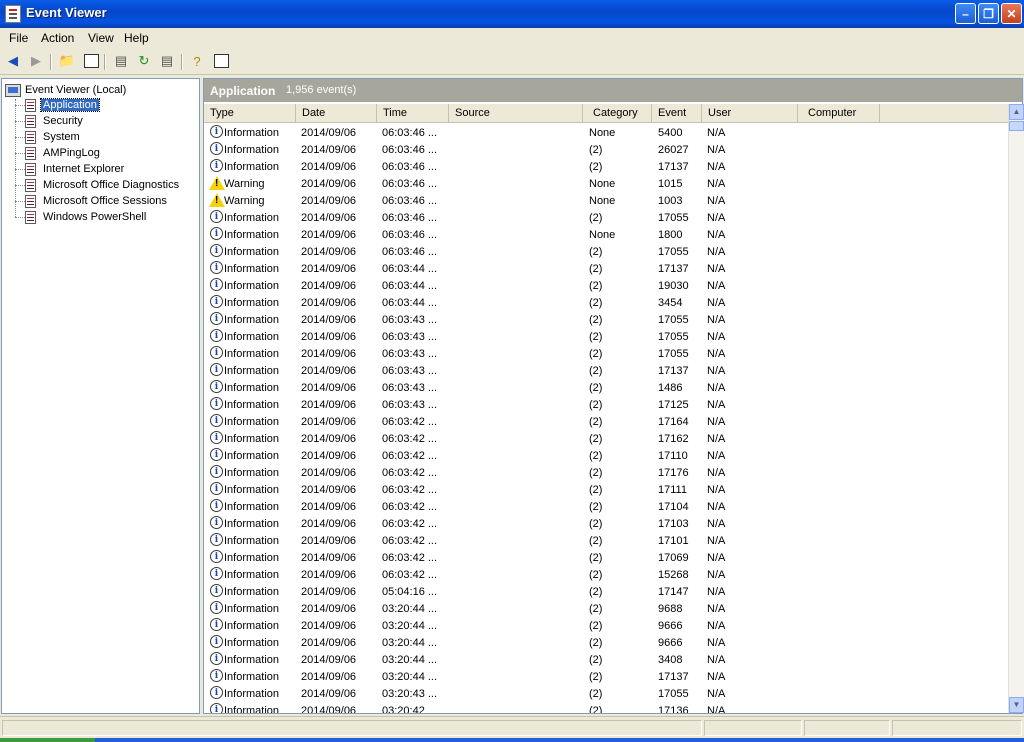 This screenshot has height=742, width=1024. What do you see at coordinates (67, 61) in the screenshot?
I see `up-folder-icon: 📁` at bounding box center [67, 61].